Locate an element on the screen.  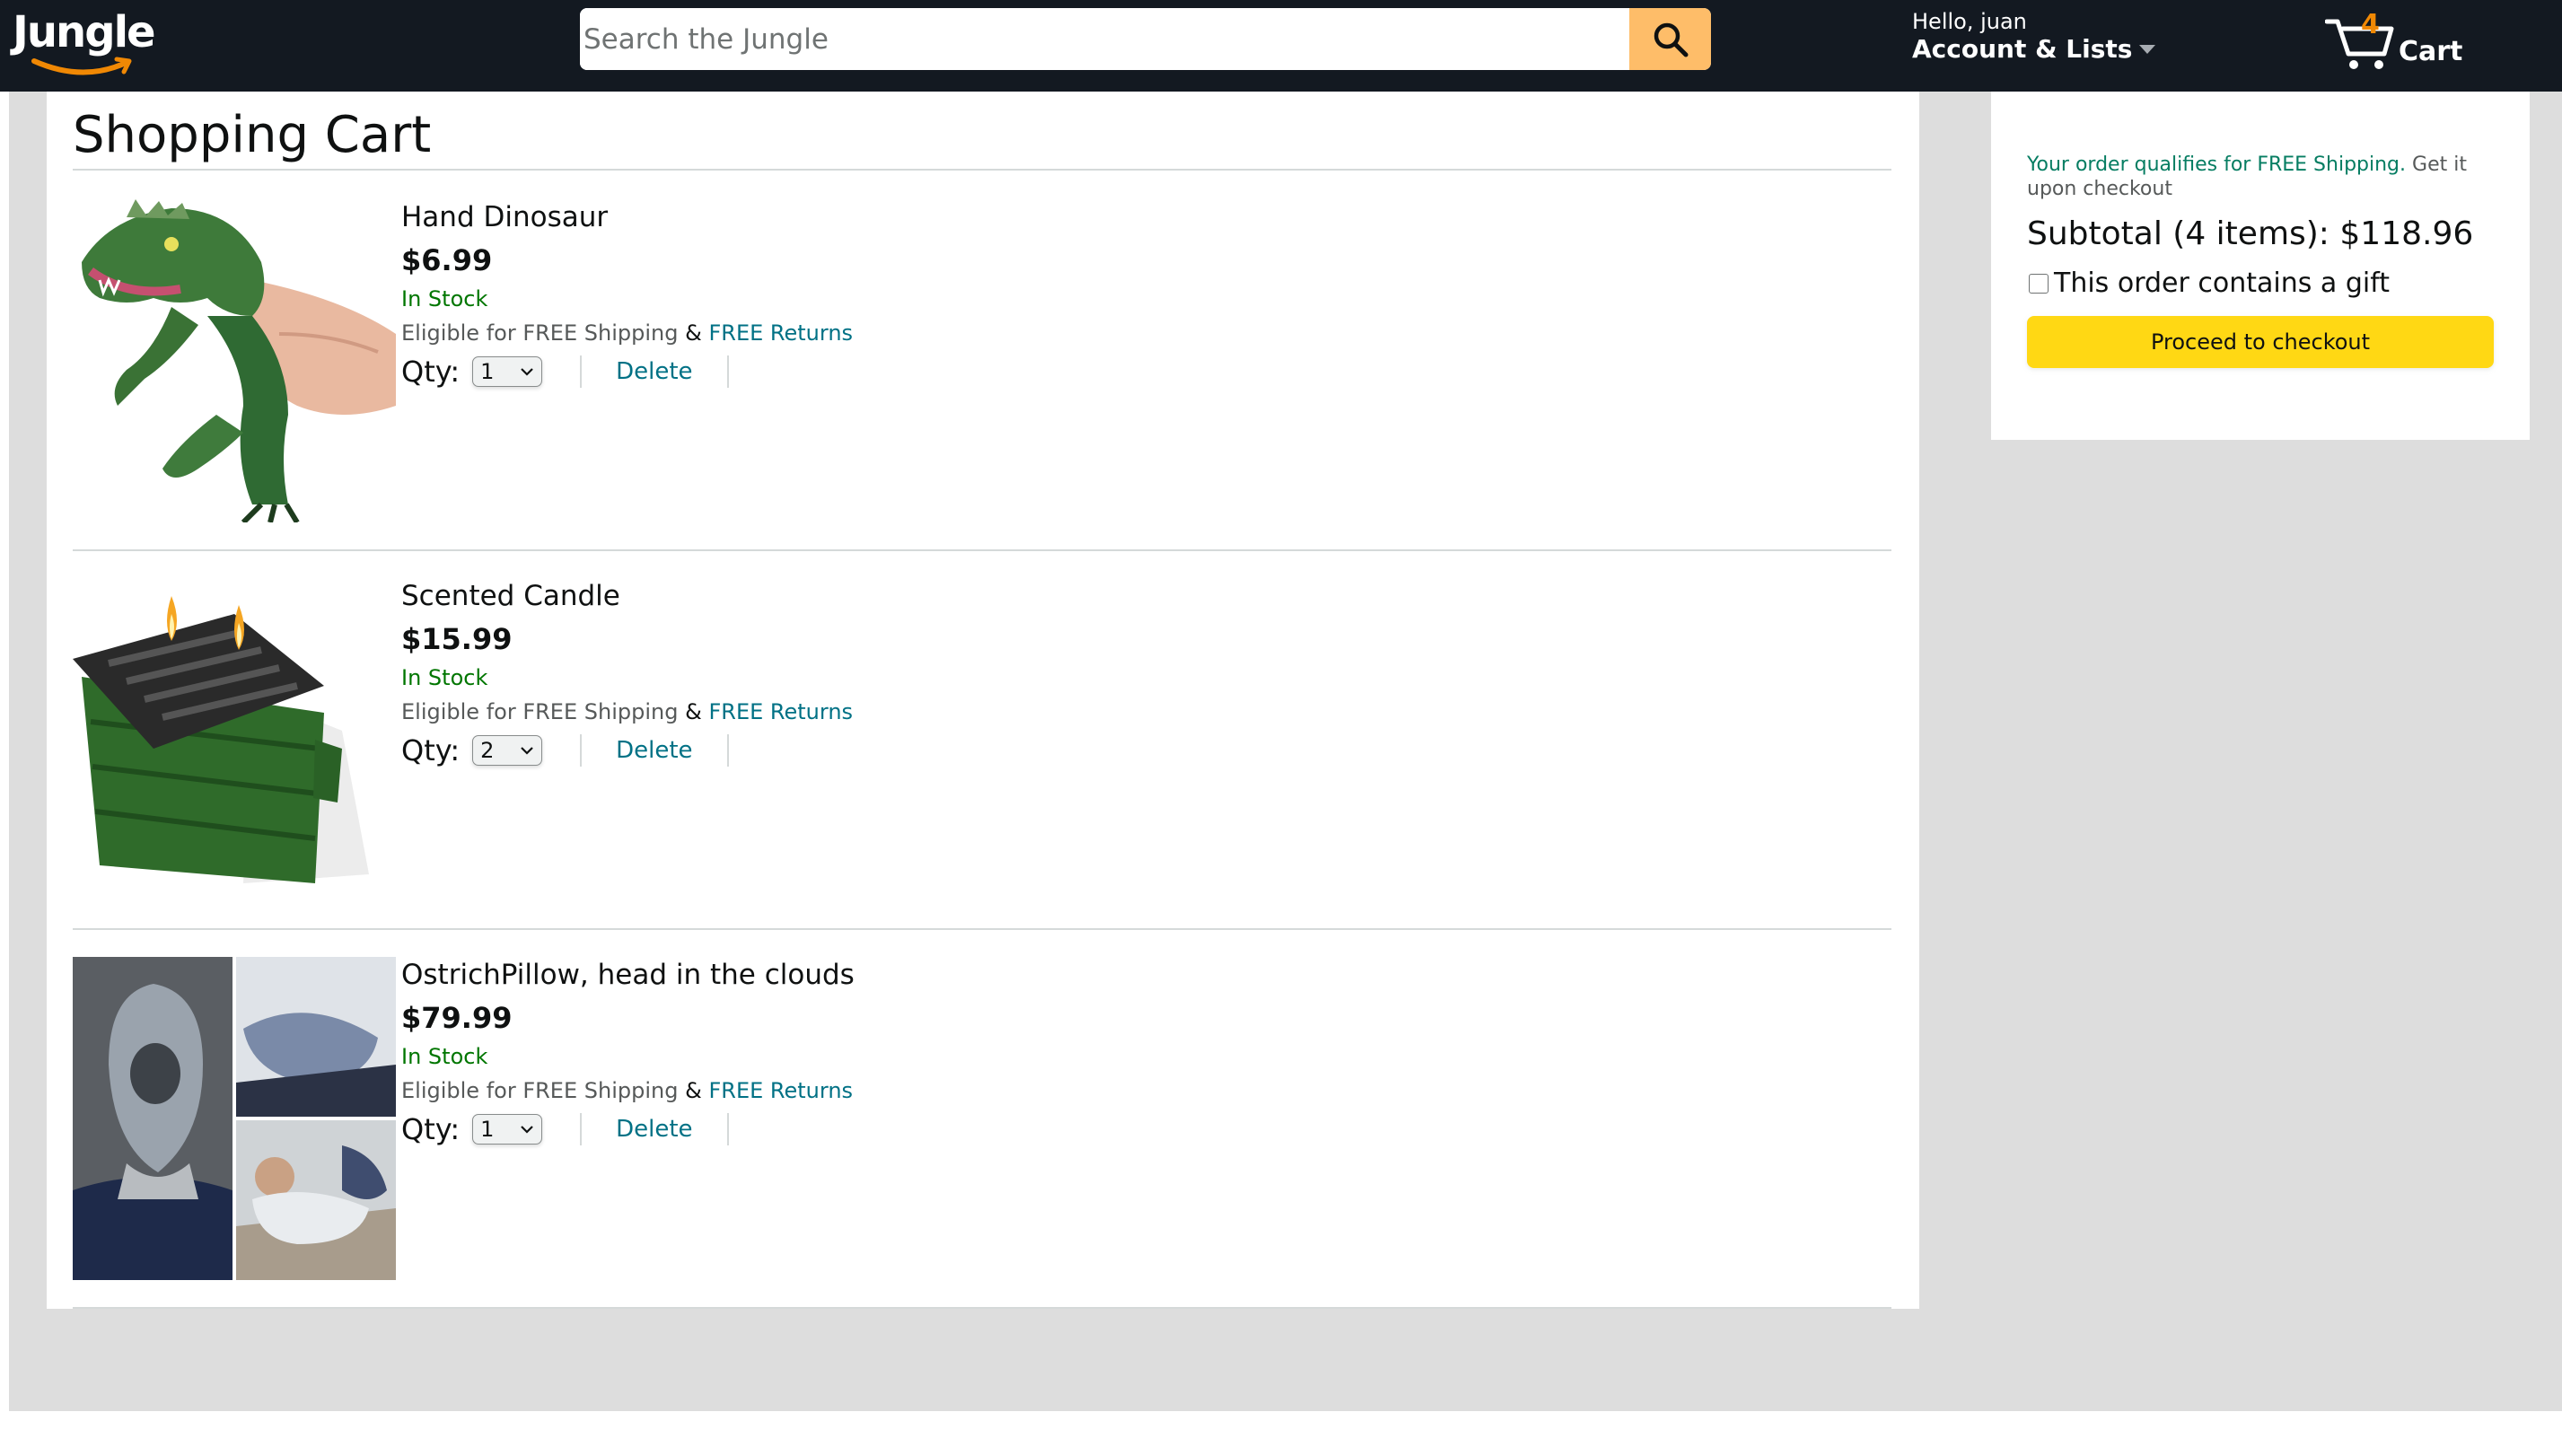
jungle-logo: Jungle is located at coordinates (89, 43).